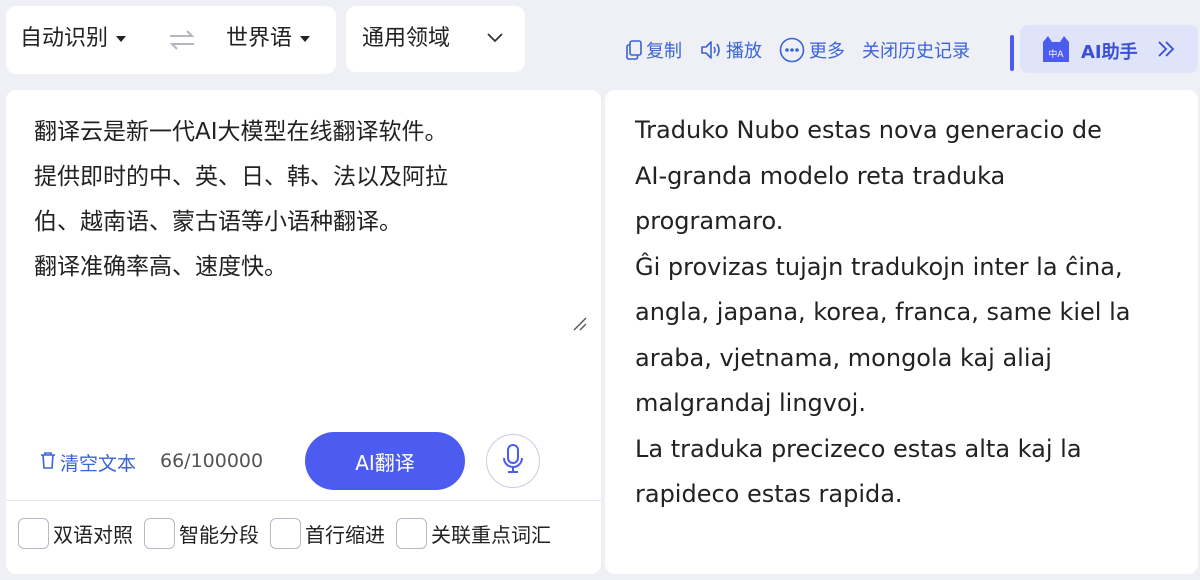 This screenshot has width=1200, height=580. What do you see at coordinates (219, 534) in the screenshot?
I see `option-label: 智能分段` at bounding box center [219, 534].